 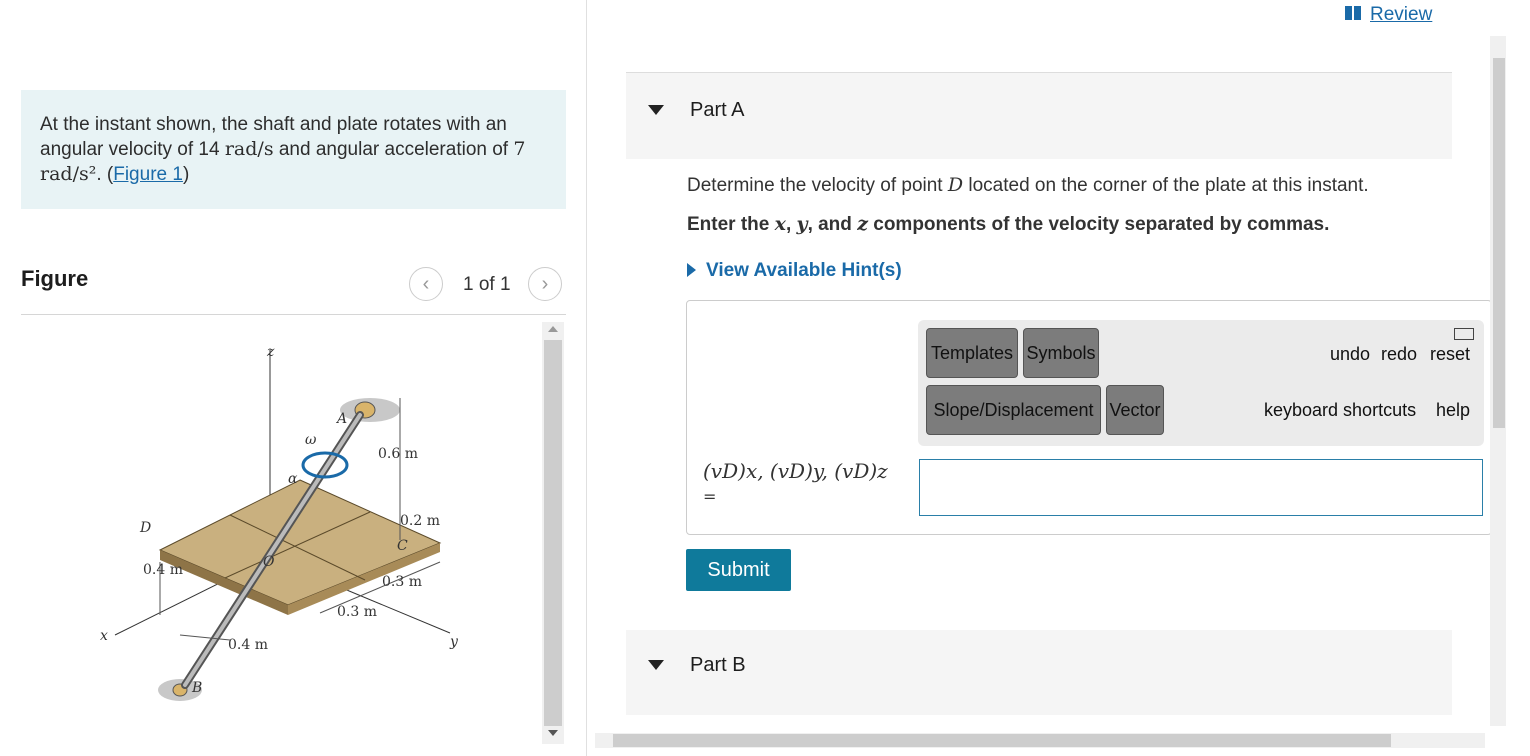 I want to click on label-B: B, so click(x=196, y=688).